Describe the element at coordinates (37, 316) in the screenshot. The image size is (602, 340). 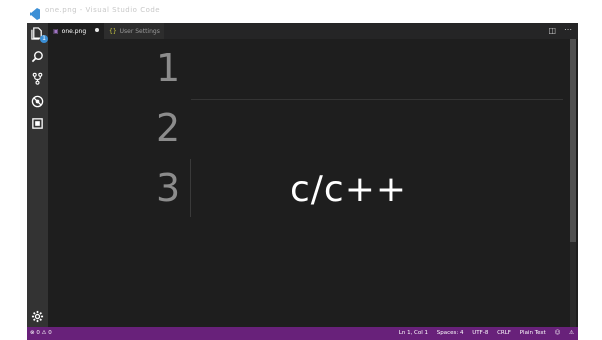
I see `gear-icon` at that location.